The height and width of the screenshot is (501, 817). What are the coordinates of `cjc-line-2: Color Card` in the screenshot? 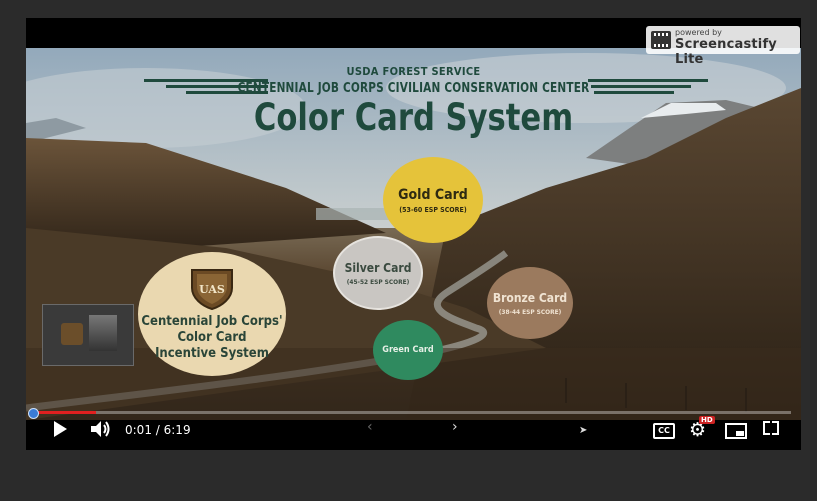 It's located at (212, 337).